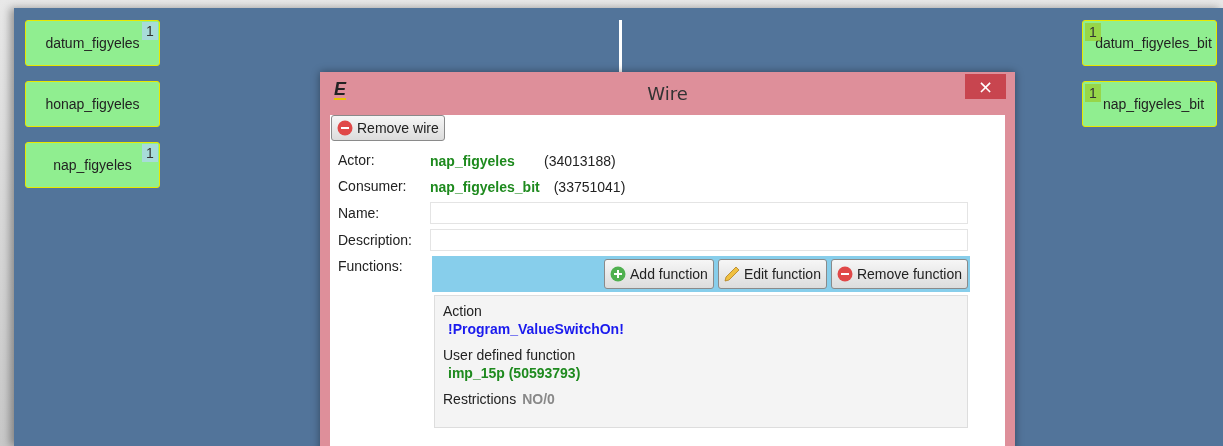 The width and height of the screenshot is (1223, 446). I want to click on remove-function-button: Remove function, so click(899, 274).